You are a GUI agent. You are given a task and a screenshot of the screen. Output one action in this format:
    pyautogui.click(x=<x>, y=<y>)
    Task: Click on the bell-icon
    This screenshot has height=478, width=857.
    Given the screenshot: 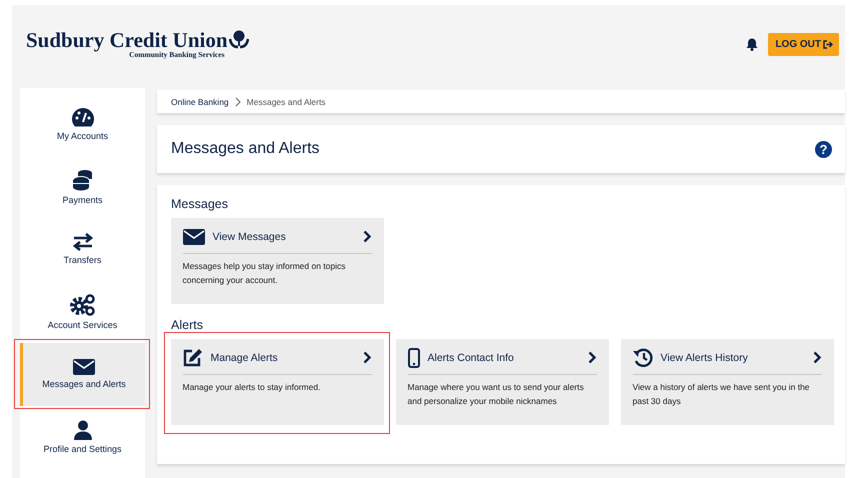 What is the action you would take?
    pyautogui.click(x=752, y=44)
    